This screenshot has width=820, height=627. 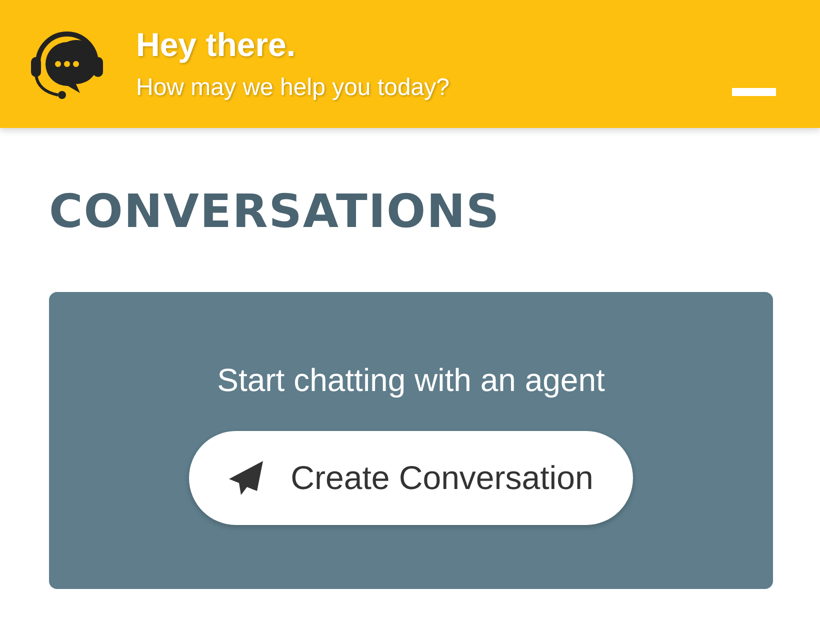 I want to click on send-icon, so click(x=246, y=478).